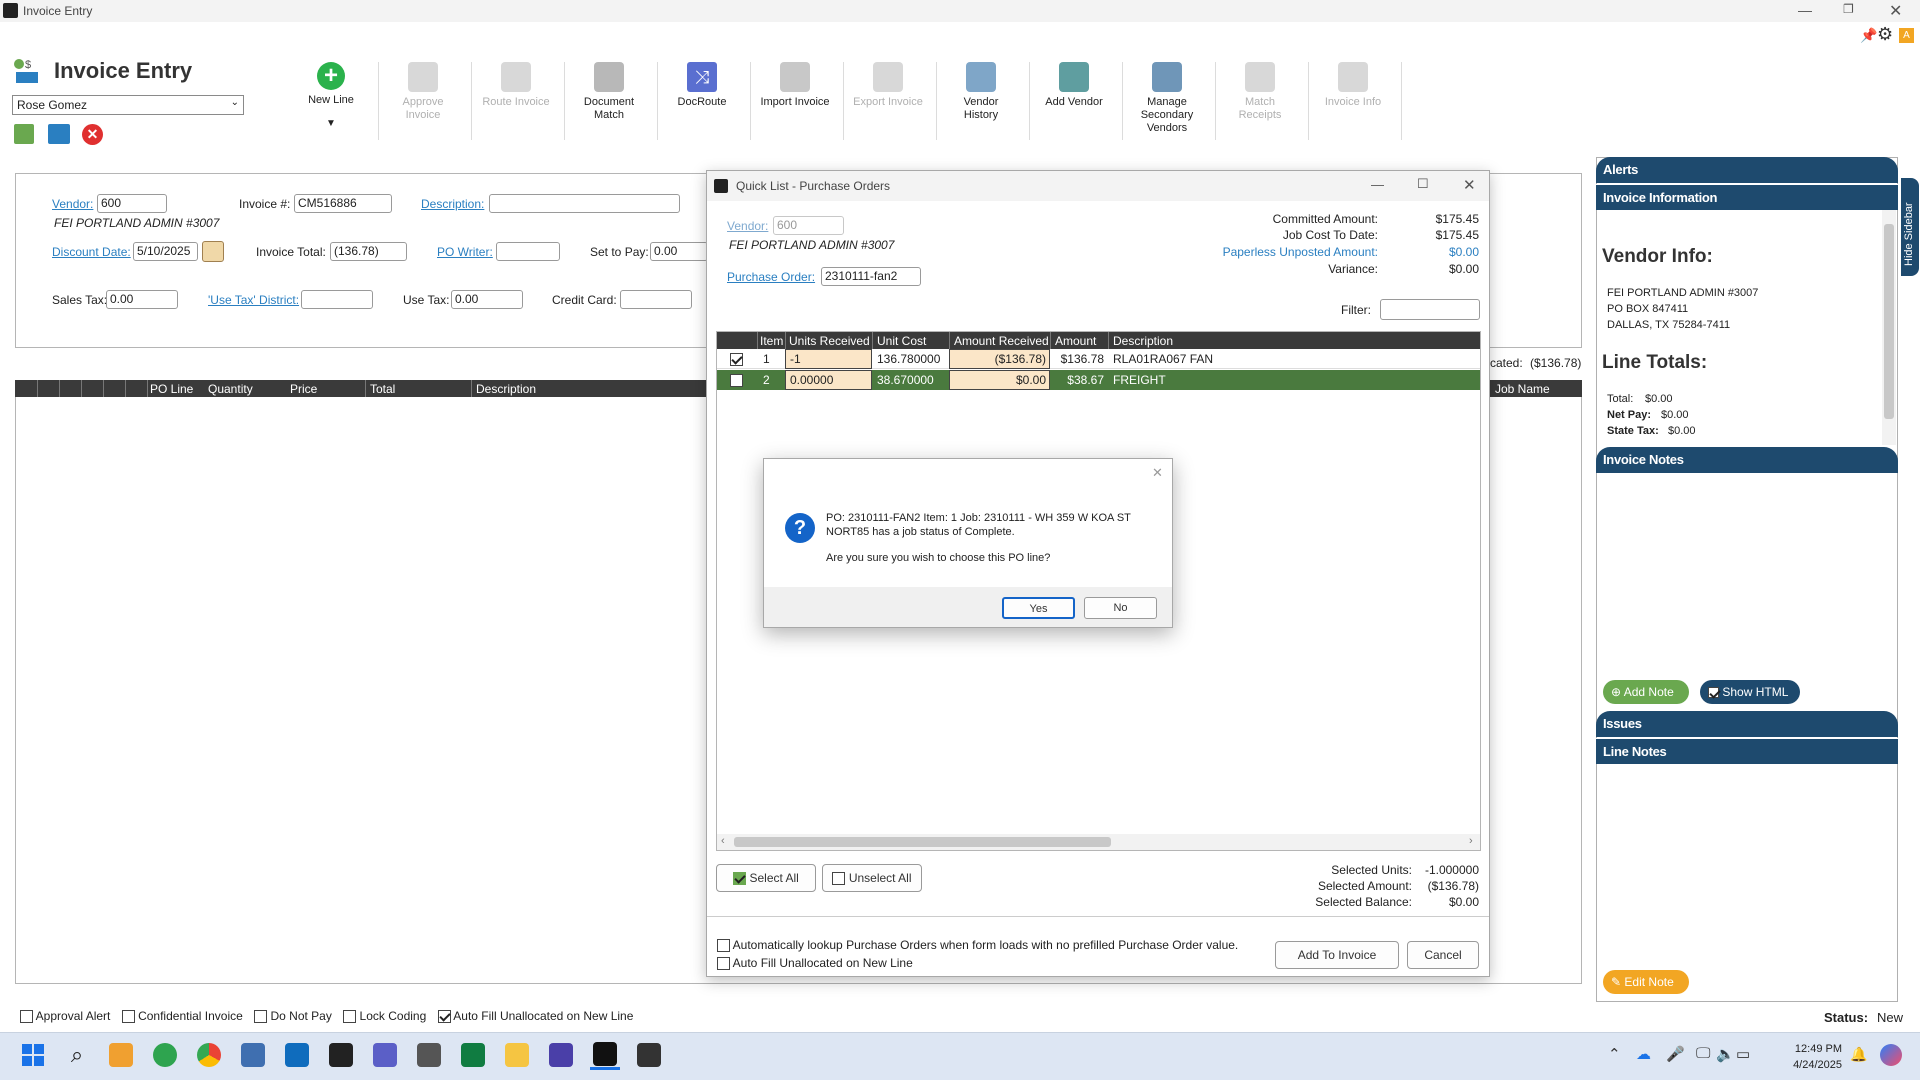 The height and width of the screenshot is (1080, 1920). I want to click on taskbar-invoice-app, so click(605, 1055).